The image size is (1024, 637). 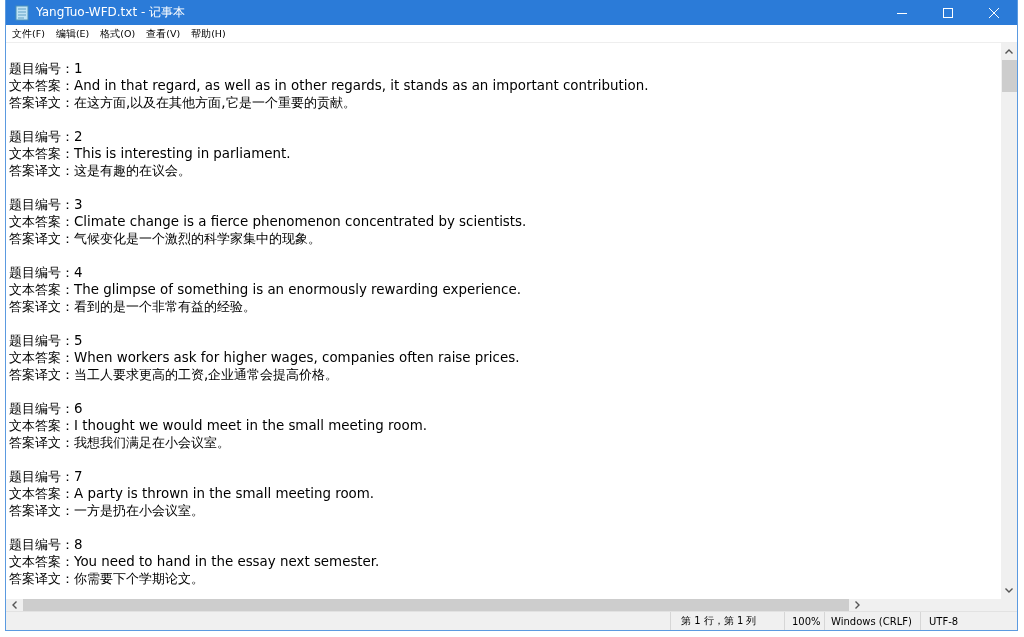 I want to click on zoom-level: 100%, so click(x=804, y=621).